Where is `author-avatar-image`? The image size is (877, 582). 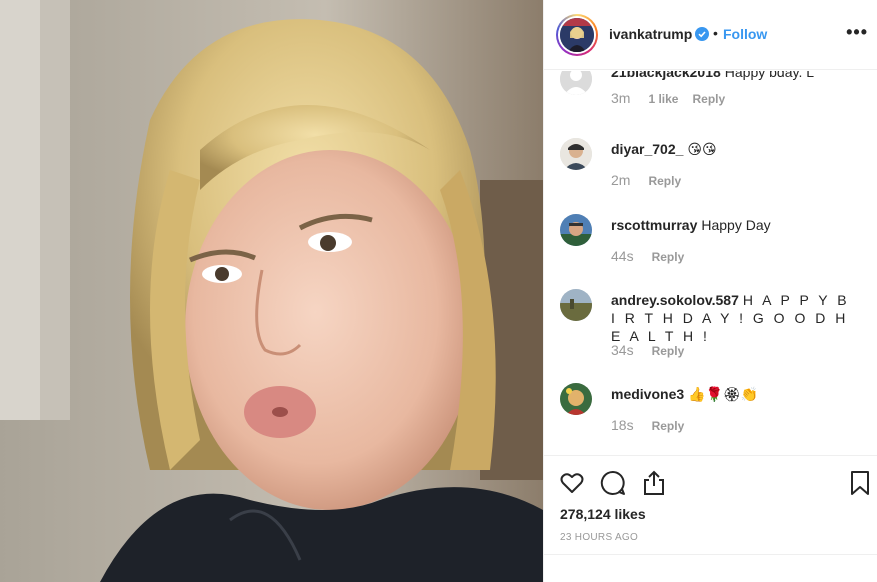 author-avatar-image is located at coordinates (577, 35).